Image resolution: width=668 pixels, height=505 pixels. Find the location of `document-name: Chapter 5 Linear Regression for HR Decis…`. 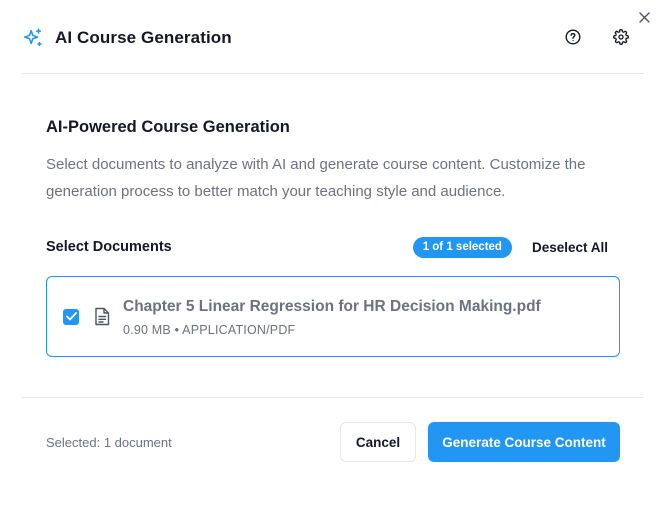

document-name: Chapter 5 Linear Regression for HR Decis… is located at coordinates (332, 306).